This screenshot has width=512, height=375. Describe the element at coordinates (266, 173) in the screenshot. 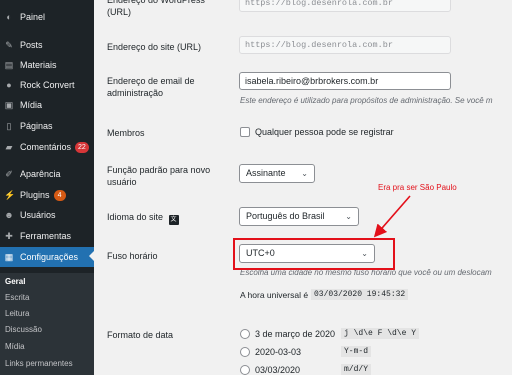

I see `default-role-value: Assinante` at that location.